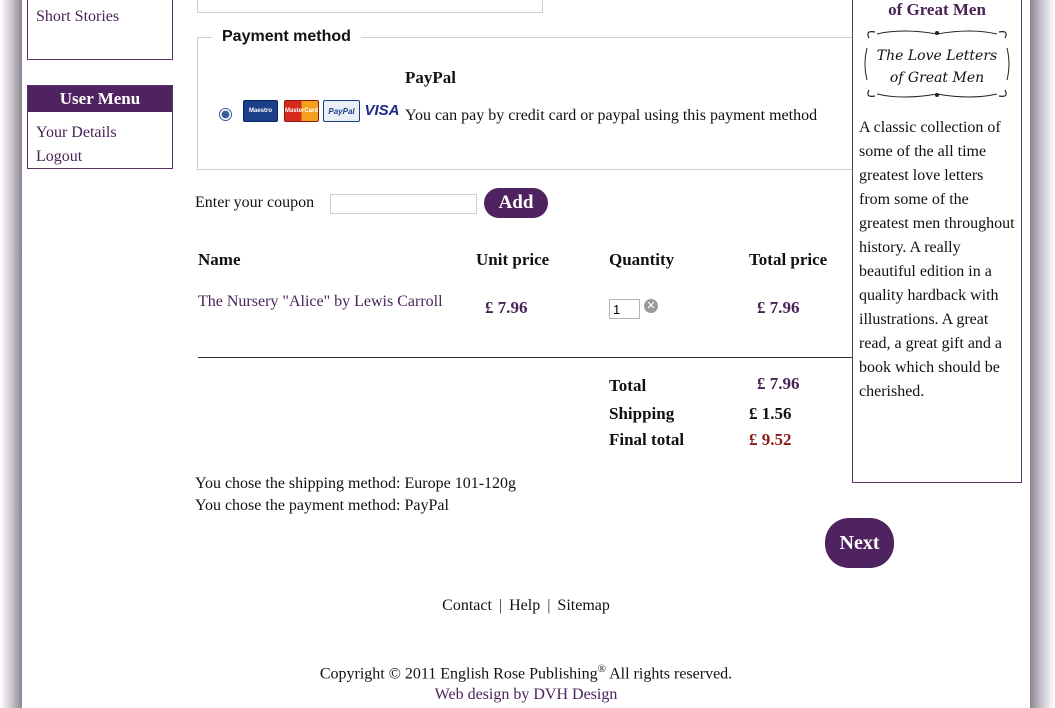  What do you see at coordinates (77, 16) in the screenshot?
I see `category-link-short-stories: Short Stories` at bounding box center [77, 16].